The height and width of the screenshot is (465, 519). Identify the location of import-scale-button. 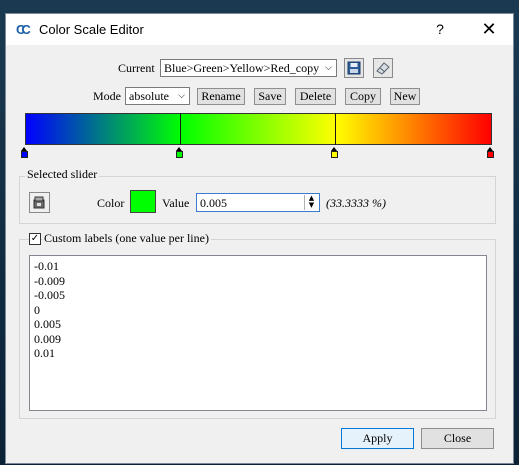
(383, 68).